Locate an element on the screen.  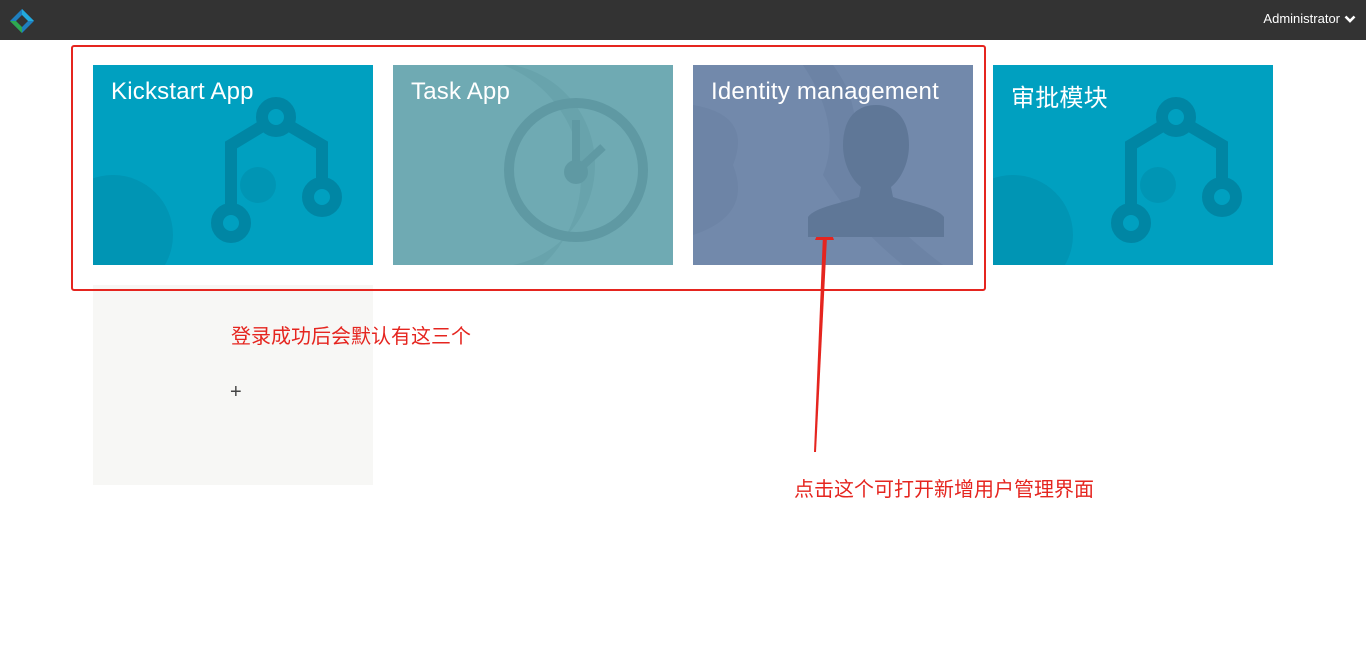
user-name: Administrator is located at coordinates (1301, 18).